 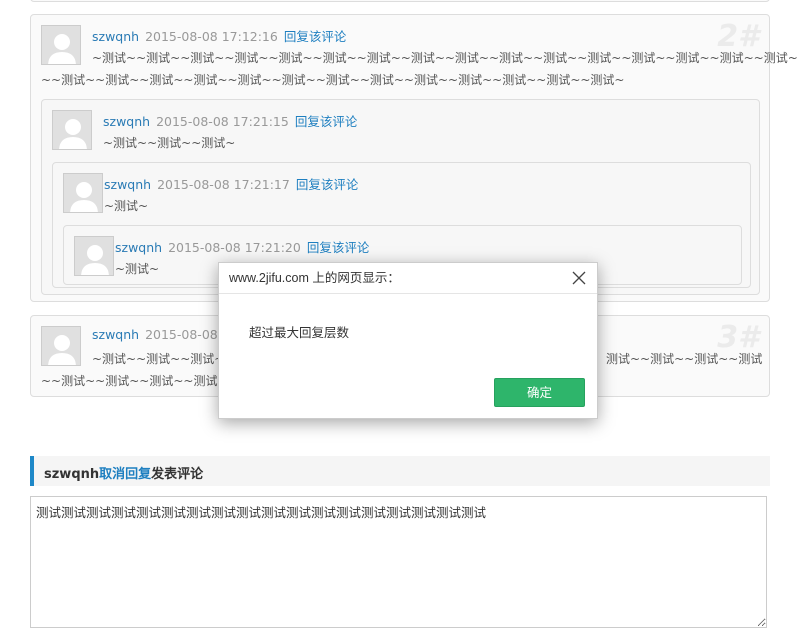 I want to click on comment-date: 2015-08-08 17:21:20, so click(x=234, y=247).